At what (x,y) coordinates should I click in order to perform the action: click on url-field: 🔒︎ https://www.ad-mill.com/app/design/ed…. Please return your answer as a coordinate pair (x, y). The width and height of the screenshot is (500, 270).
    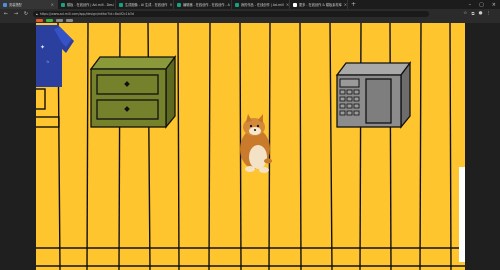
    Looking at the image, I should click on (231, 13).